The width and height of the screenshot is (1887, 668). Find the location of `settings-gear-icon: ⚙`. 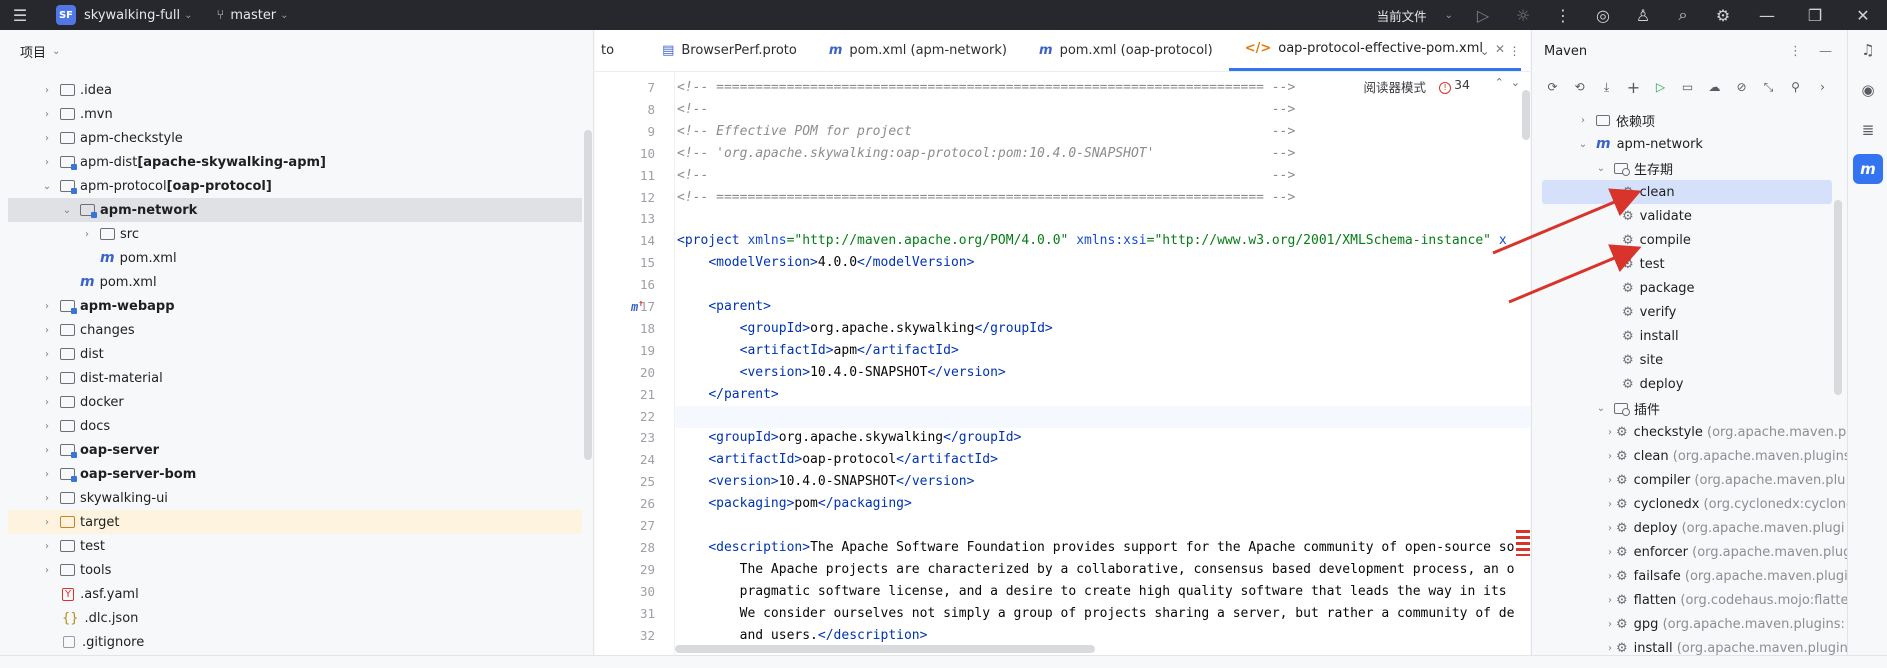

settings-gear-icon: ⚙ is located at coordinates (1723, 15).